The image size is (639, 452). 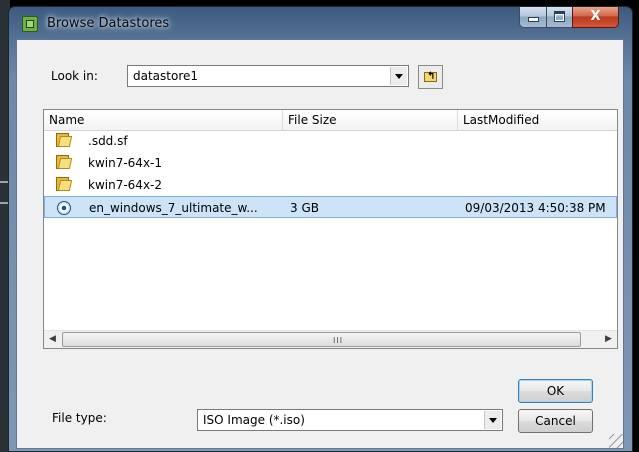 What do you see at coordinates (125, 163) in the screenshot?
I see `file-name: kwin7-64x-1` at bounding box center [125, 163].